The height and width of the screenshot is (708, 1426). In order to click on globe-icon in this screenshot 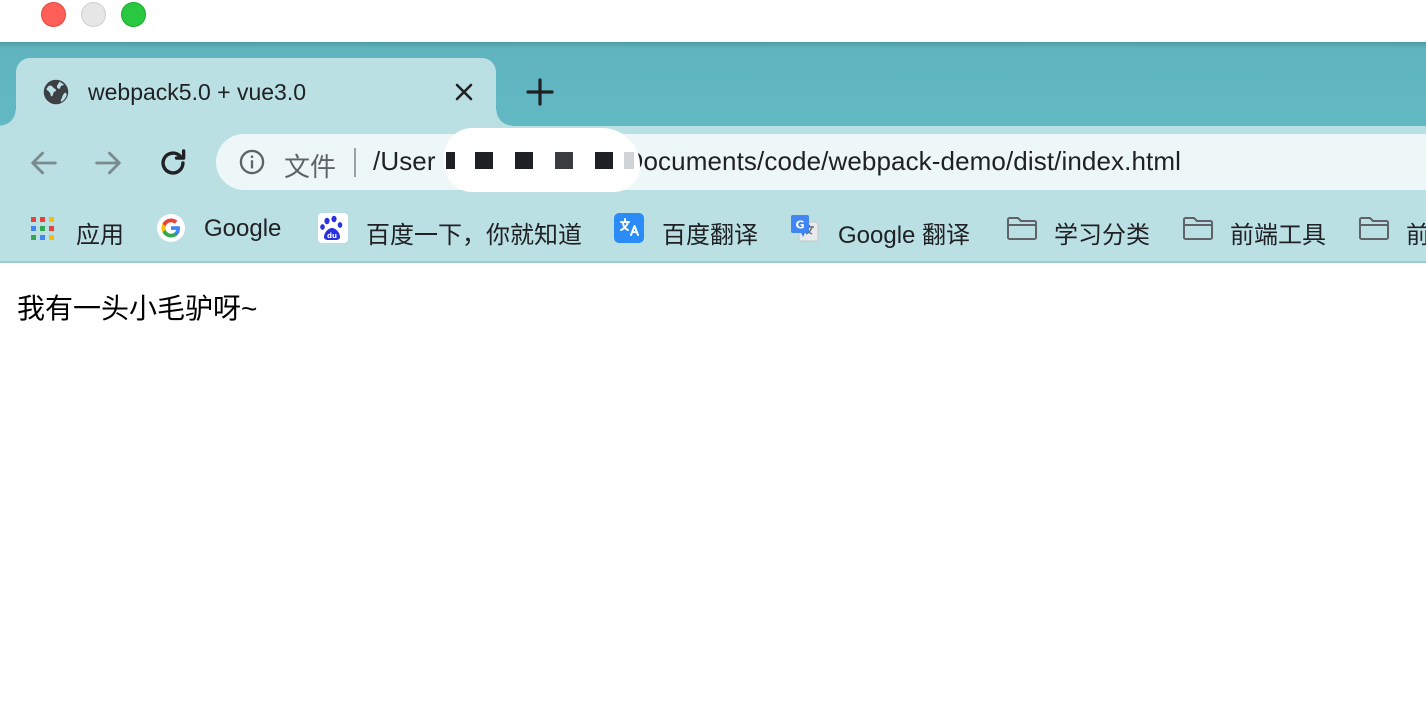, I will do `click(56, 92)`.